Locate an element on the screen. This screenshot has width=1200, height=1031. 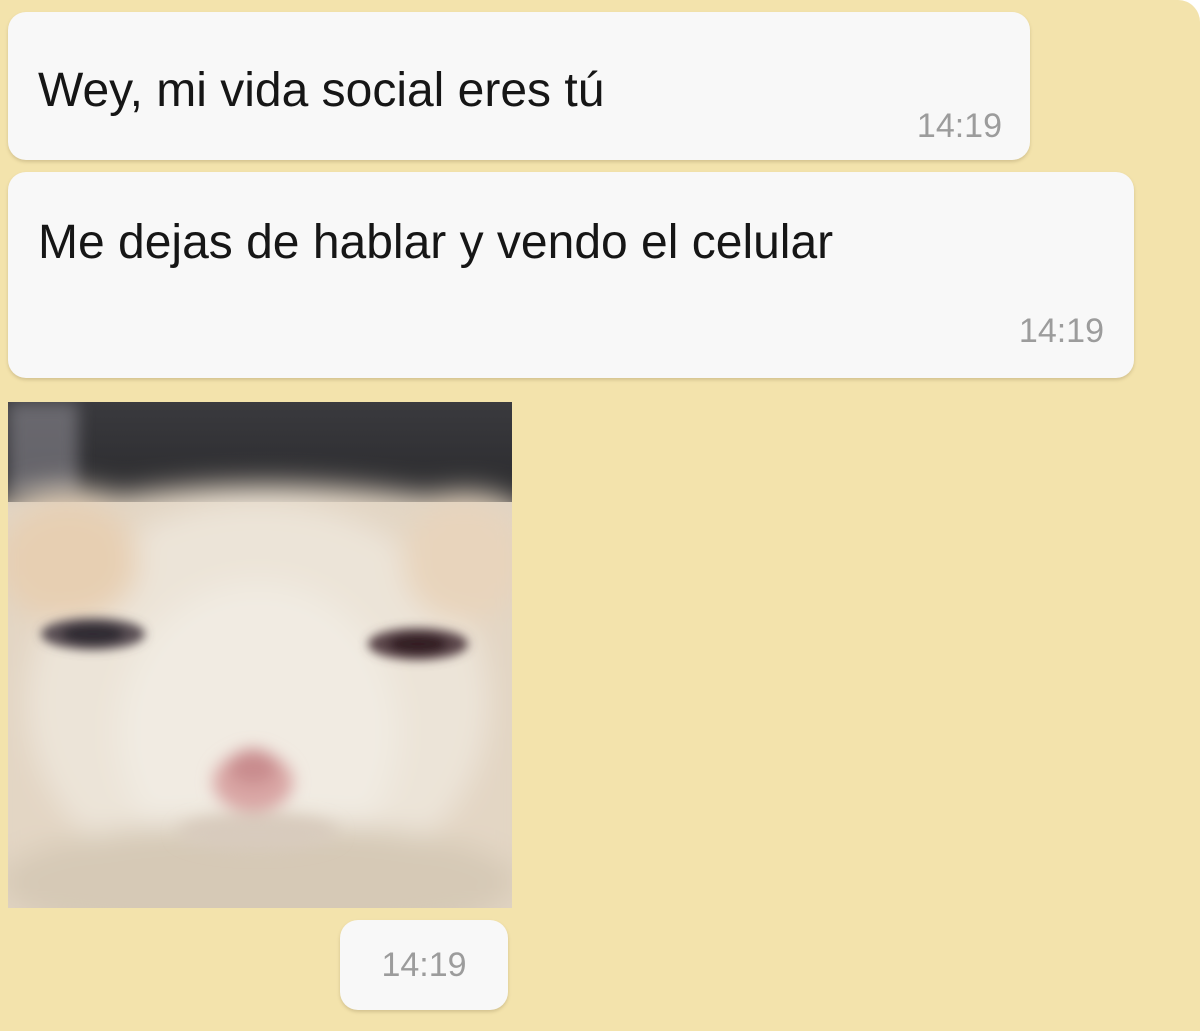
message-text: Wey, mi vida social eres tú is located at coordinates (321, 90).